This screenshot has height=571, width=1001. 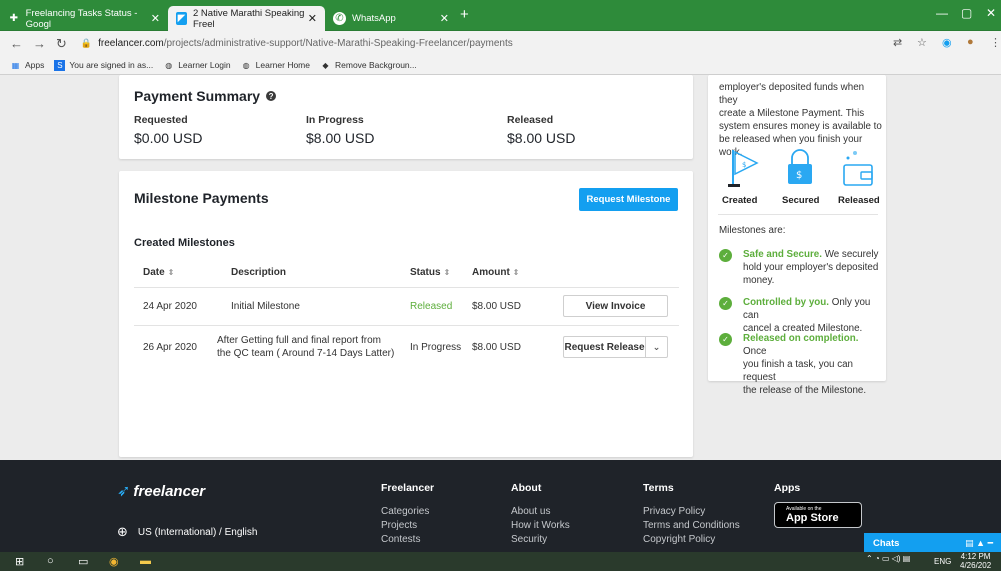 What do you see at coordinates (158, 272) in the screenshot?
I see `column-header-date: Date ⇕` at bounding box center [158, 272].